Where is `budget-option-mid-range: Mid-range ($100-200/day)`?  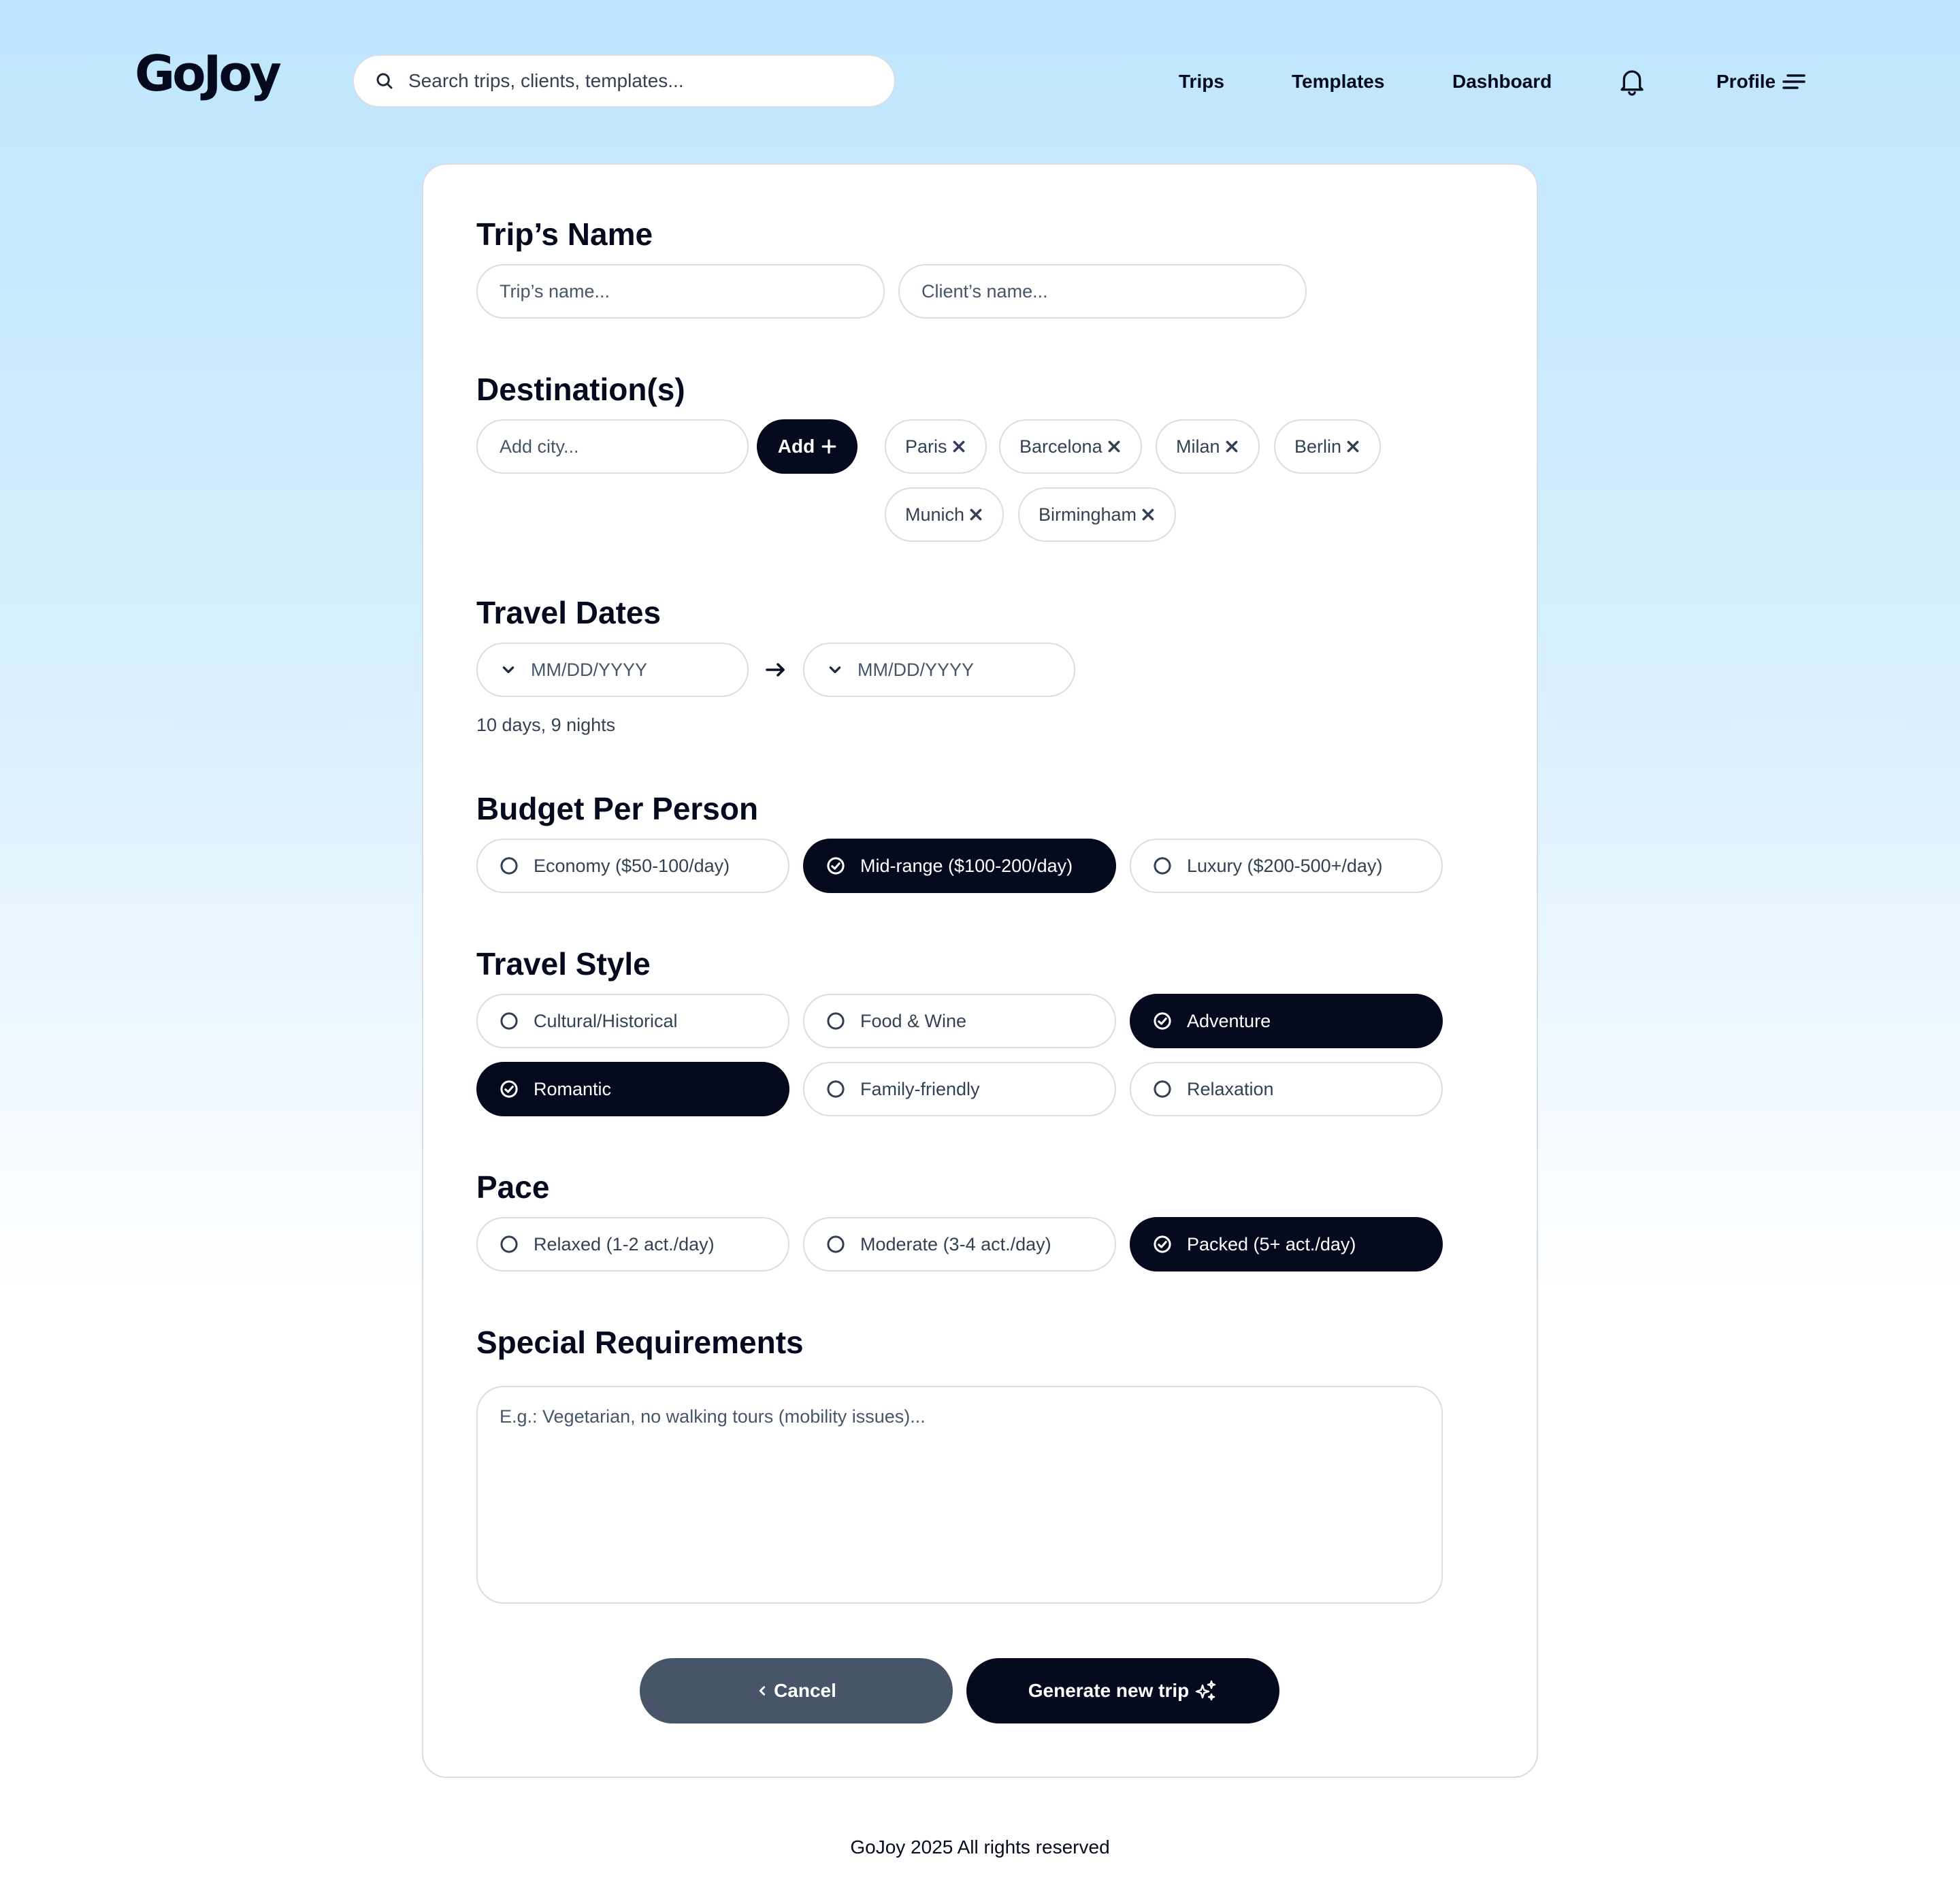
budget-option-mid-range: Mid-range ($100-200/day) is located at coordinates (959, 866).